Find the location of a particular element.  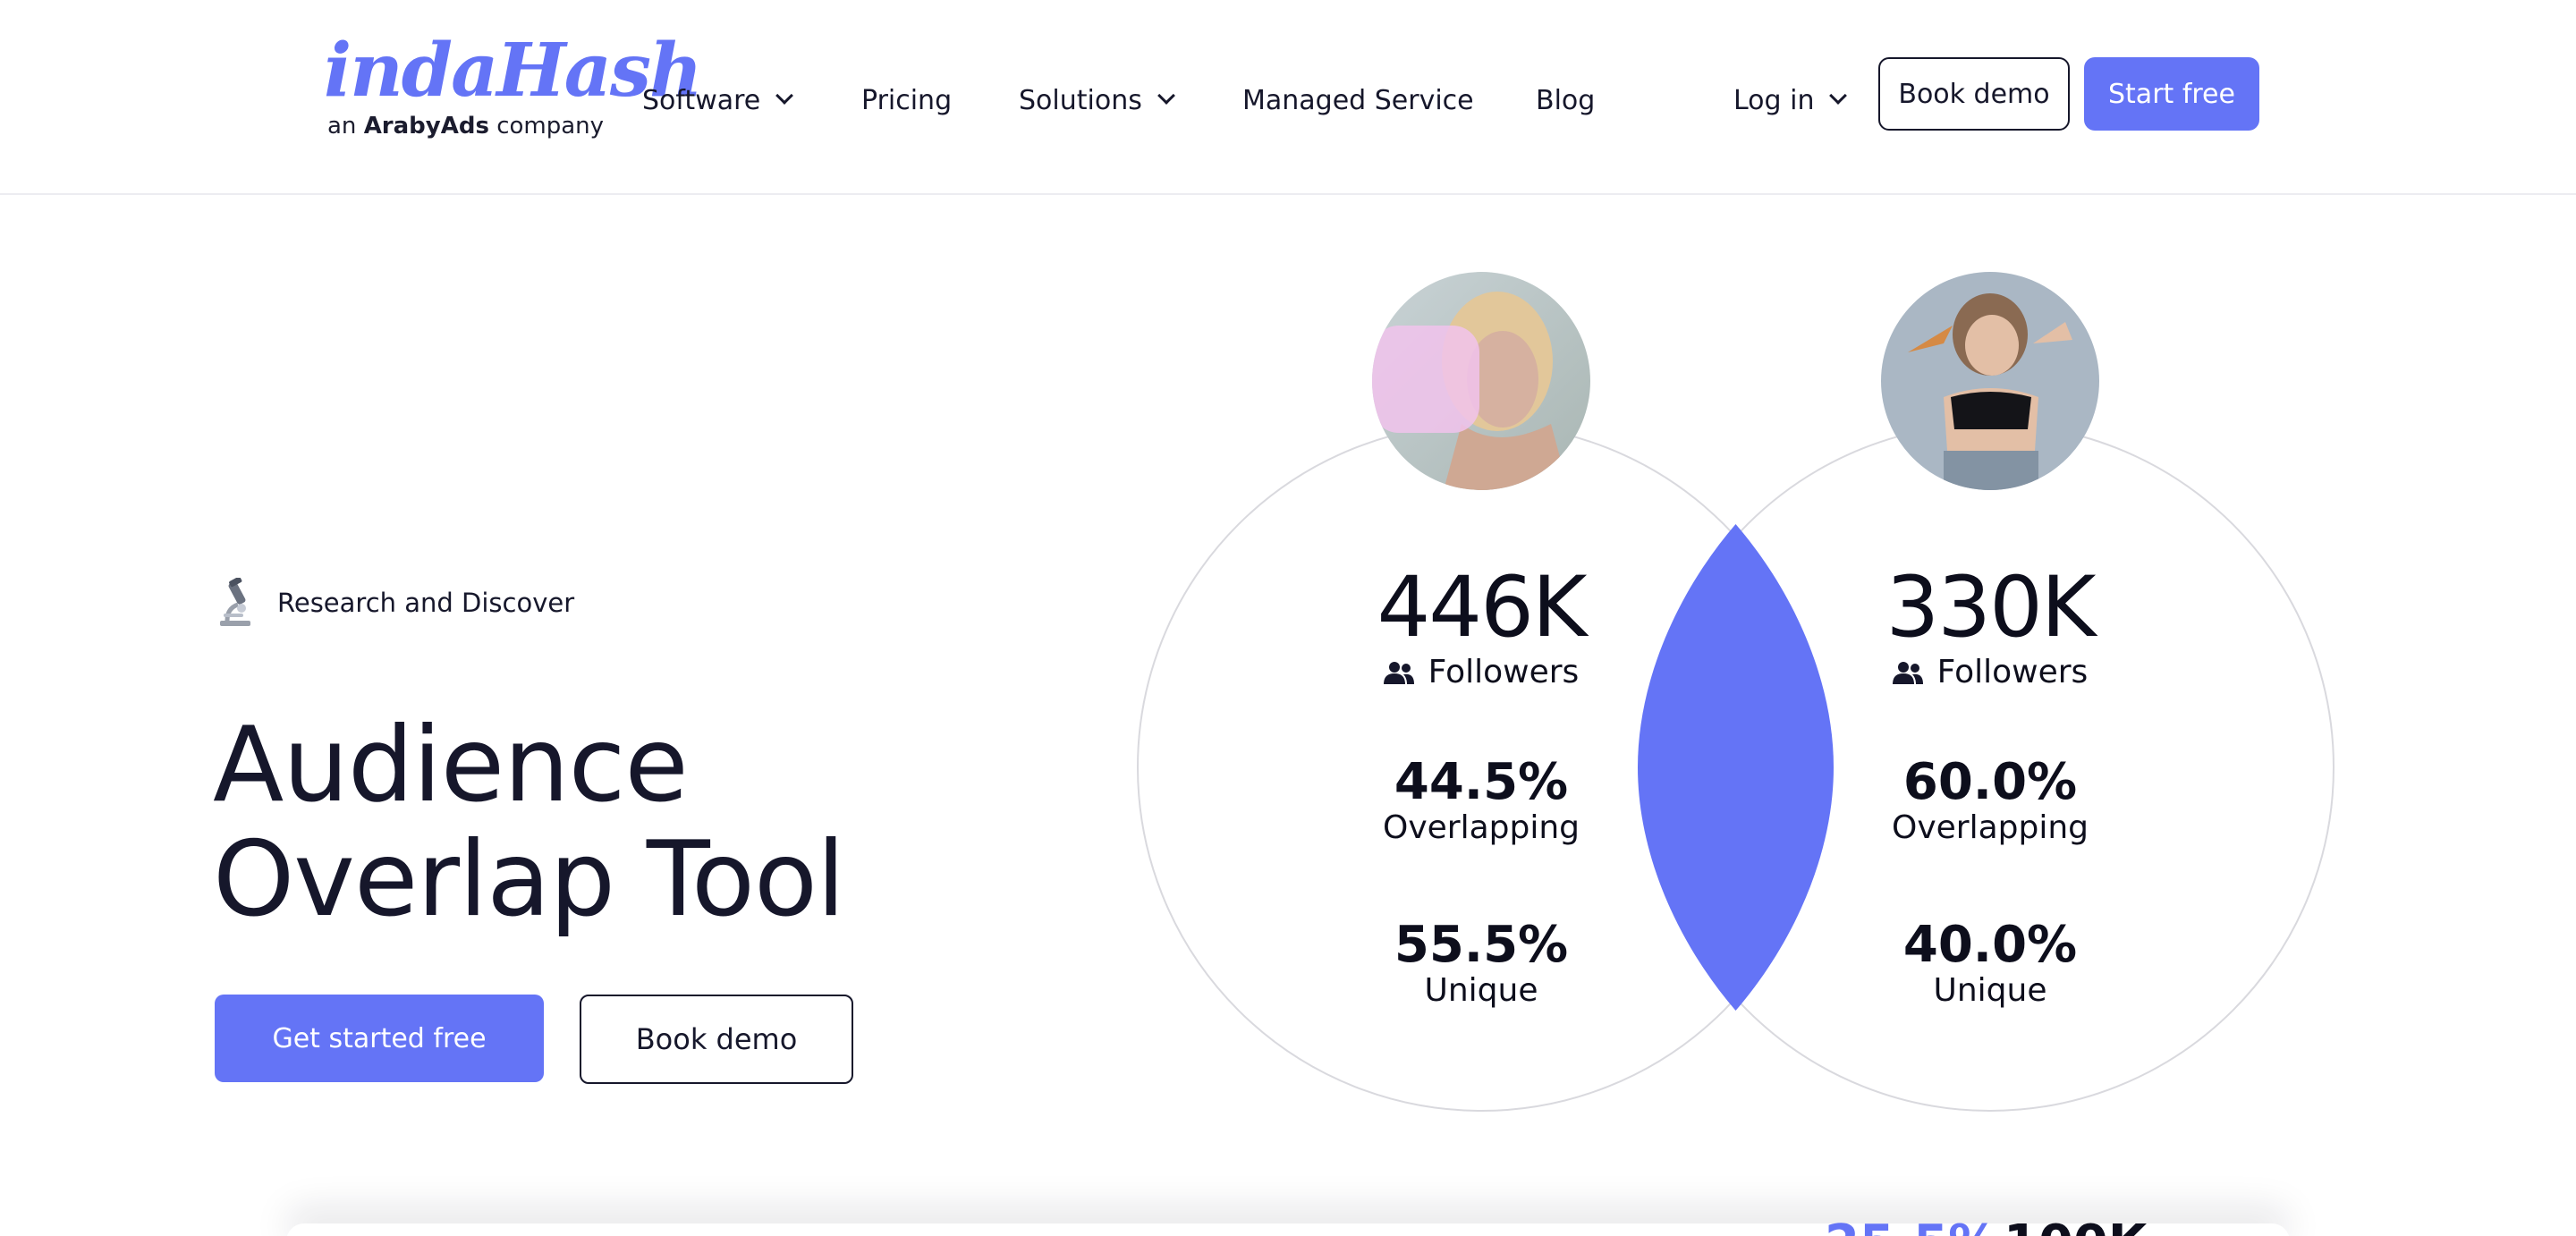

nav-solutions: Solutions is located at coordinates (1097, 100).